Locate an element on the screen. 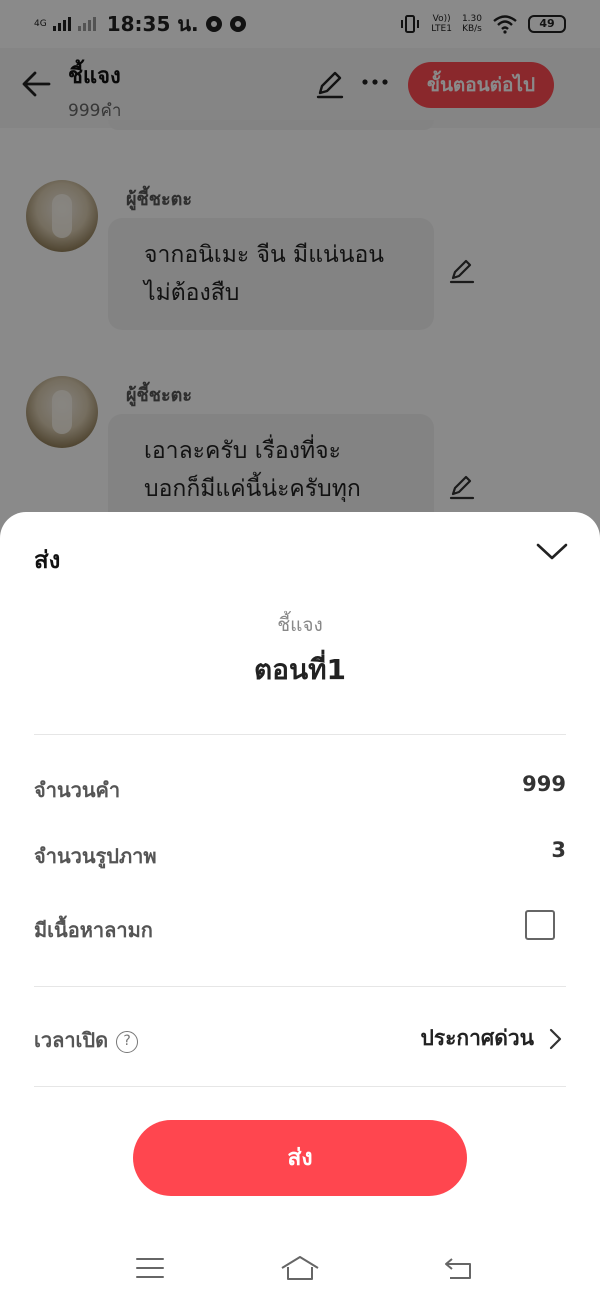 Image resolution: width=600 pixels, height=1300 pixels. nav-back-button is located at coordinates (458, 1268).